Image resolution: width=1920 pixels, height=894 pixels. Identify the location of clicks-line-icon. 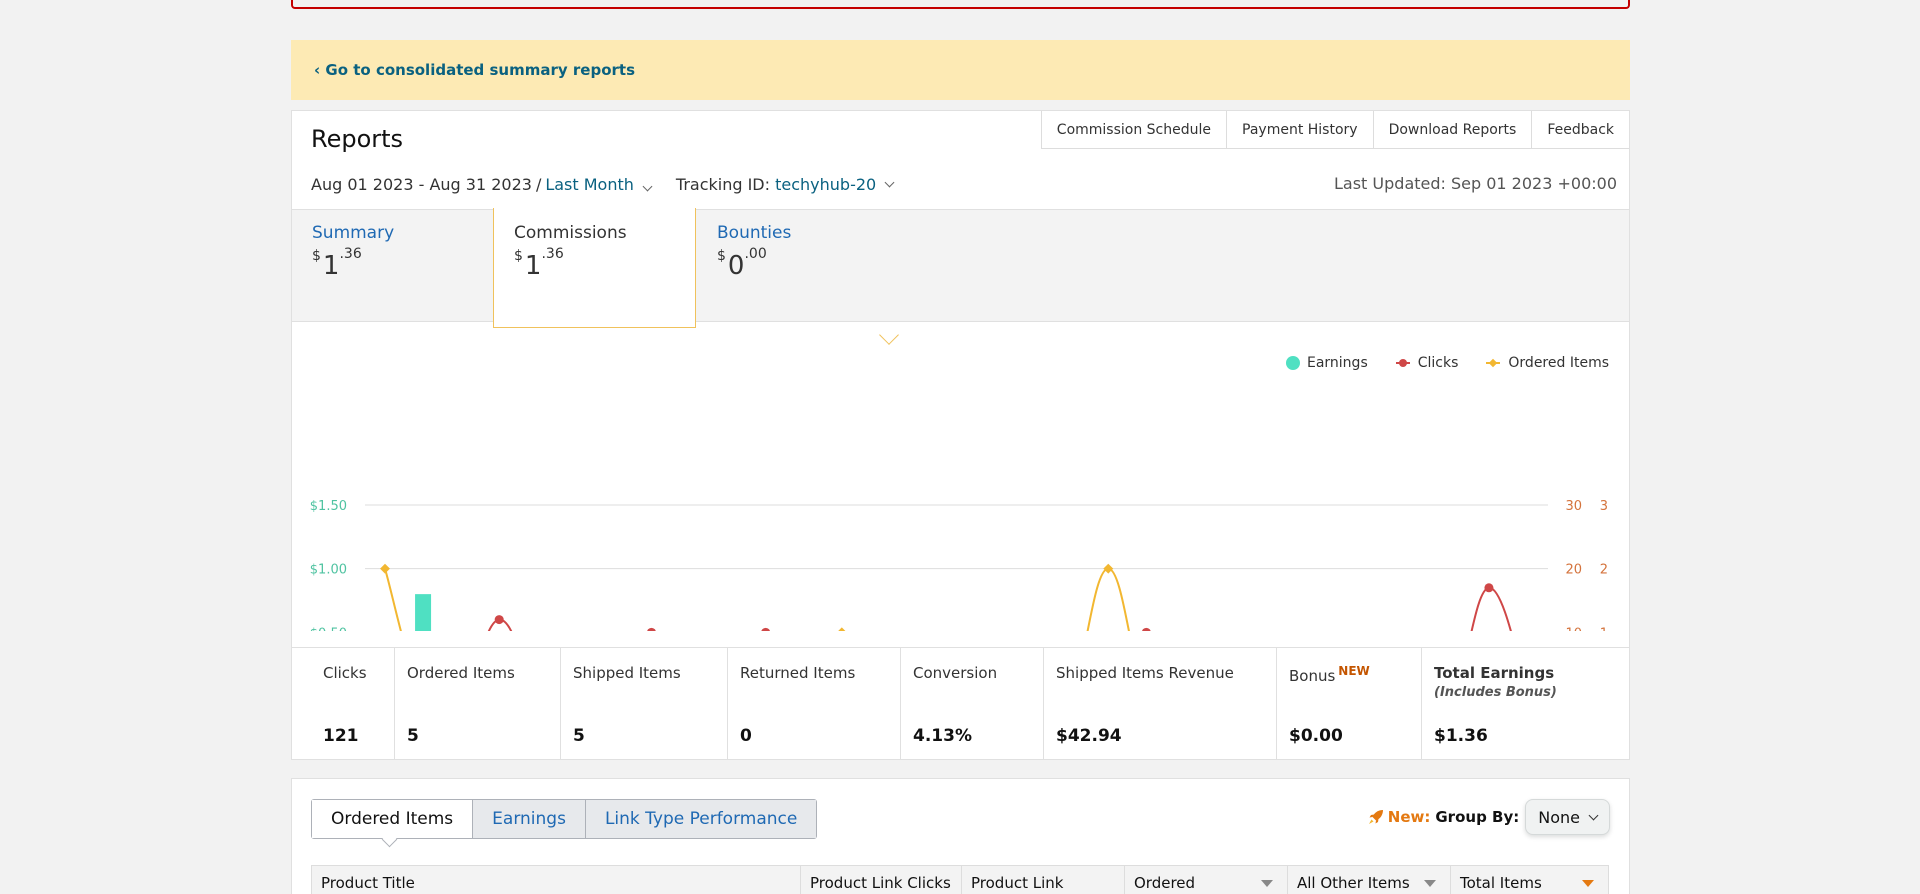
(1402, 363).